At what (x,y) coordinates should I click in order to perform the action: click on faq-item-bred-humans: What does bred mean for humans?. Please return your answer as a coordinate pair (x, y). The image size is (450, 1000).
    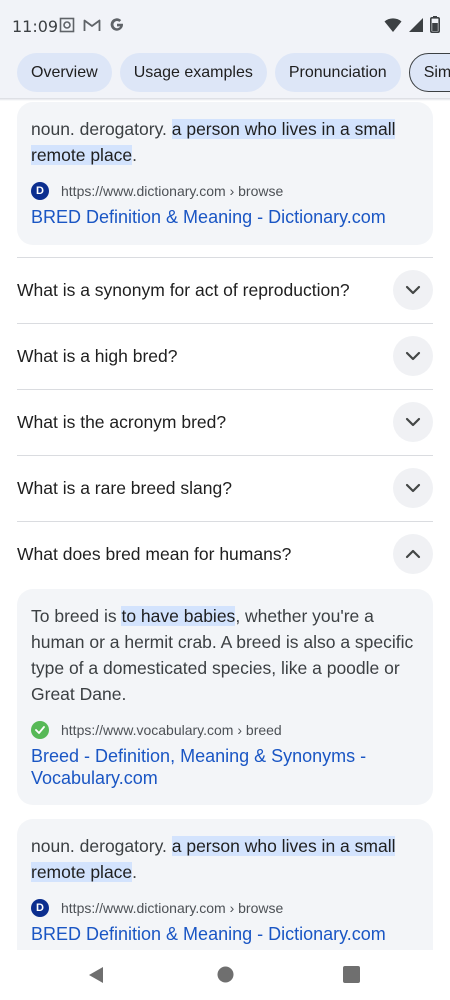
    Looking at the image, I should click on (225, 554).